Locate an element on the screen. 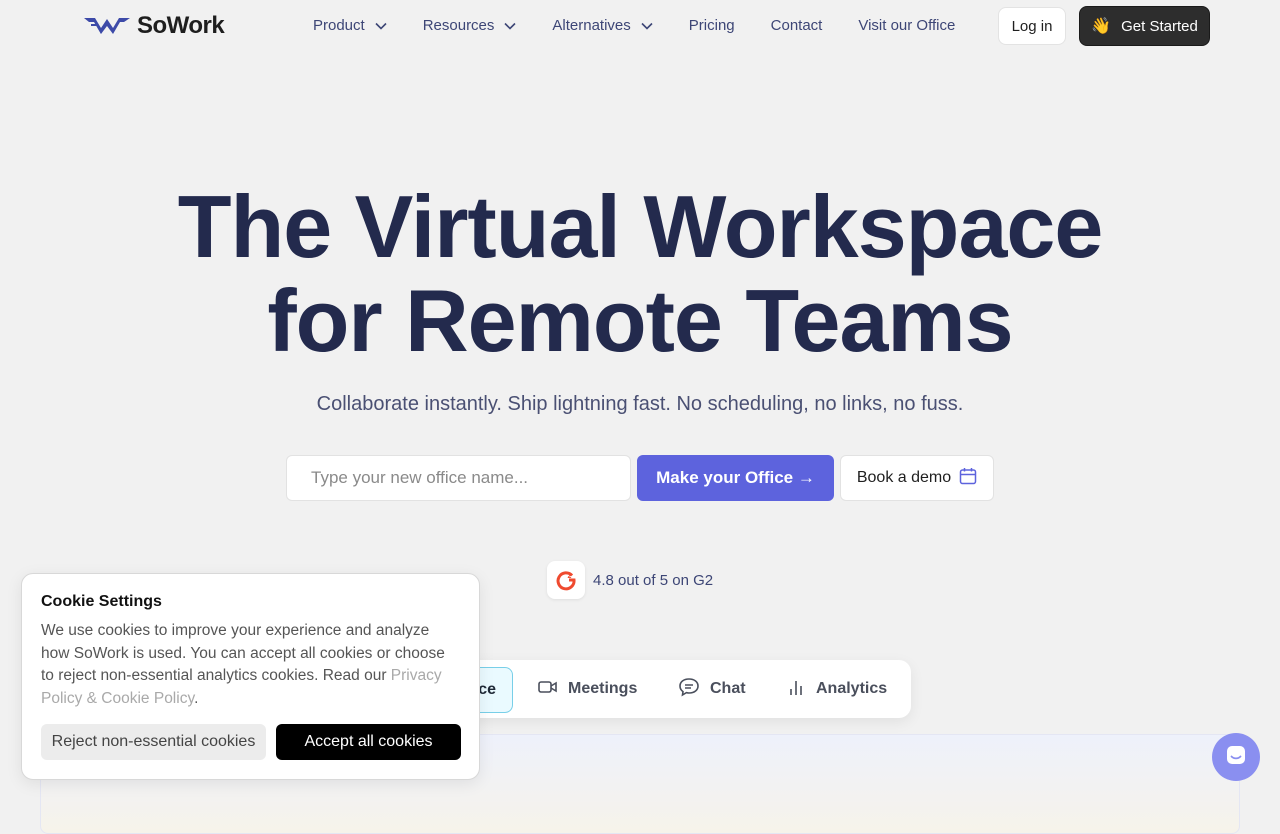 The image size is (1280, 834). tab-meetings: Meetings is located at coordinates (587, 689).